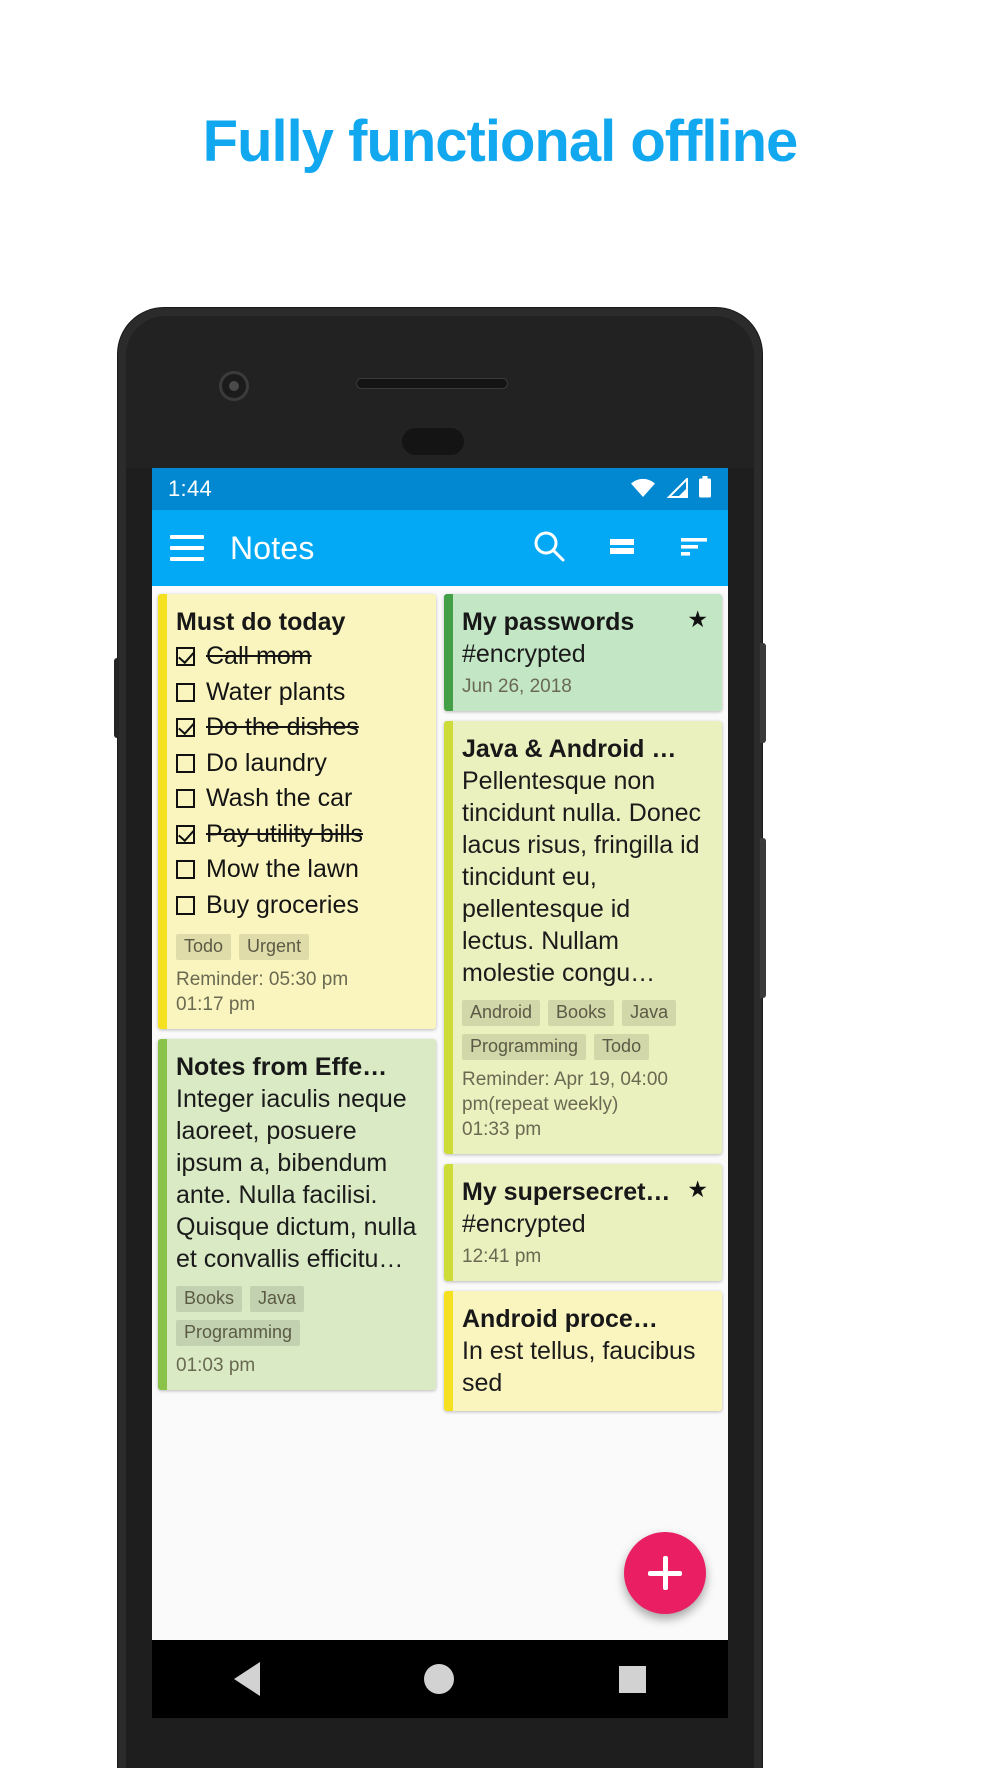 The image size is (1000, 1768). I want to click on note-title: My passwords, so click(548, 622).